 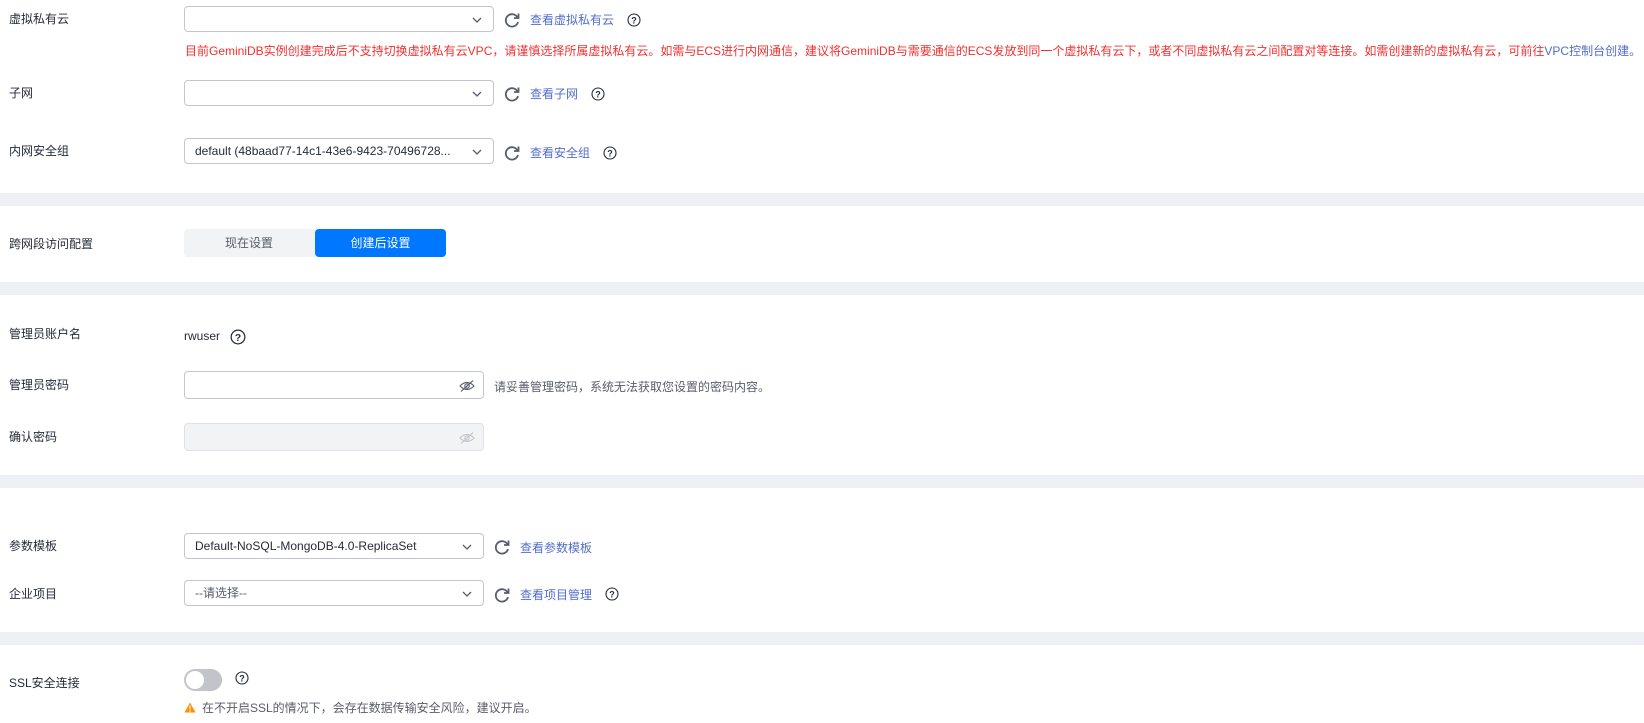 What do you see at coordinates (190, 707) in the screenshot?
I see `warning-triangle-icon` at bounding box center [190, 707].